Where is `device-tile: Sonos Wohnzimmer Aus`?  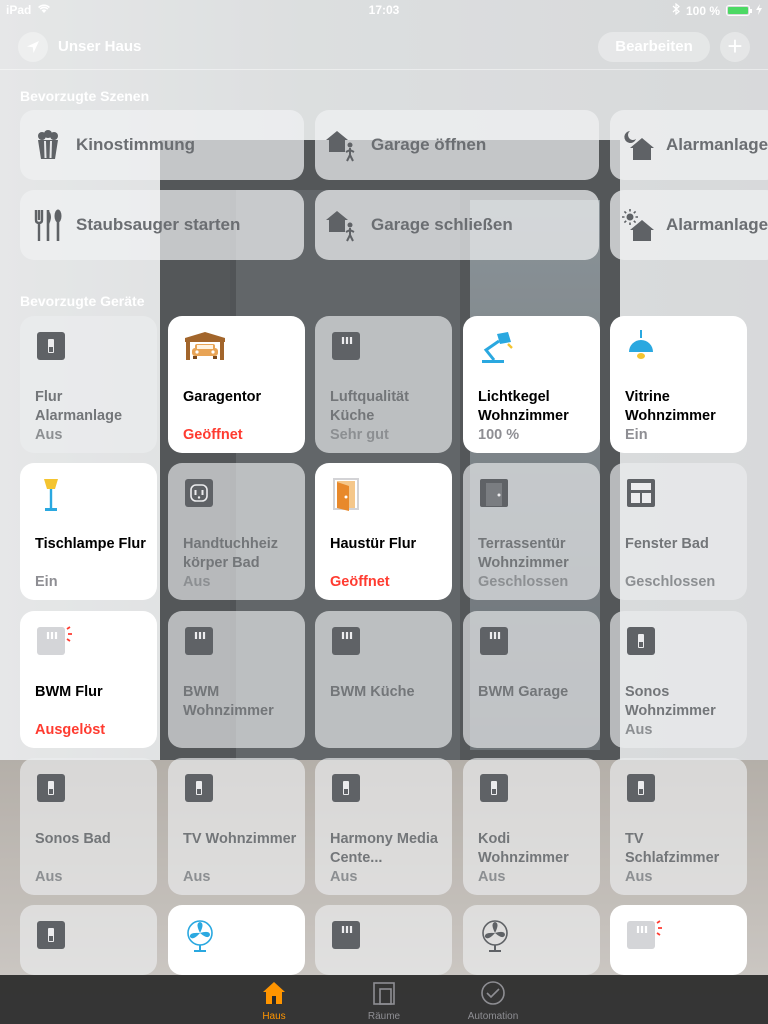
device-tile: Sonos Wohnzimmer Aus is located at coordinates (678, 679).